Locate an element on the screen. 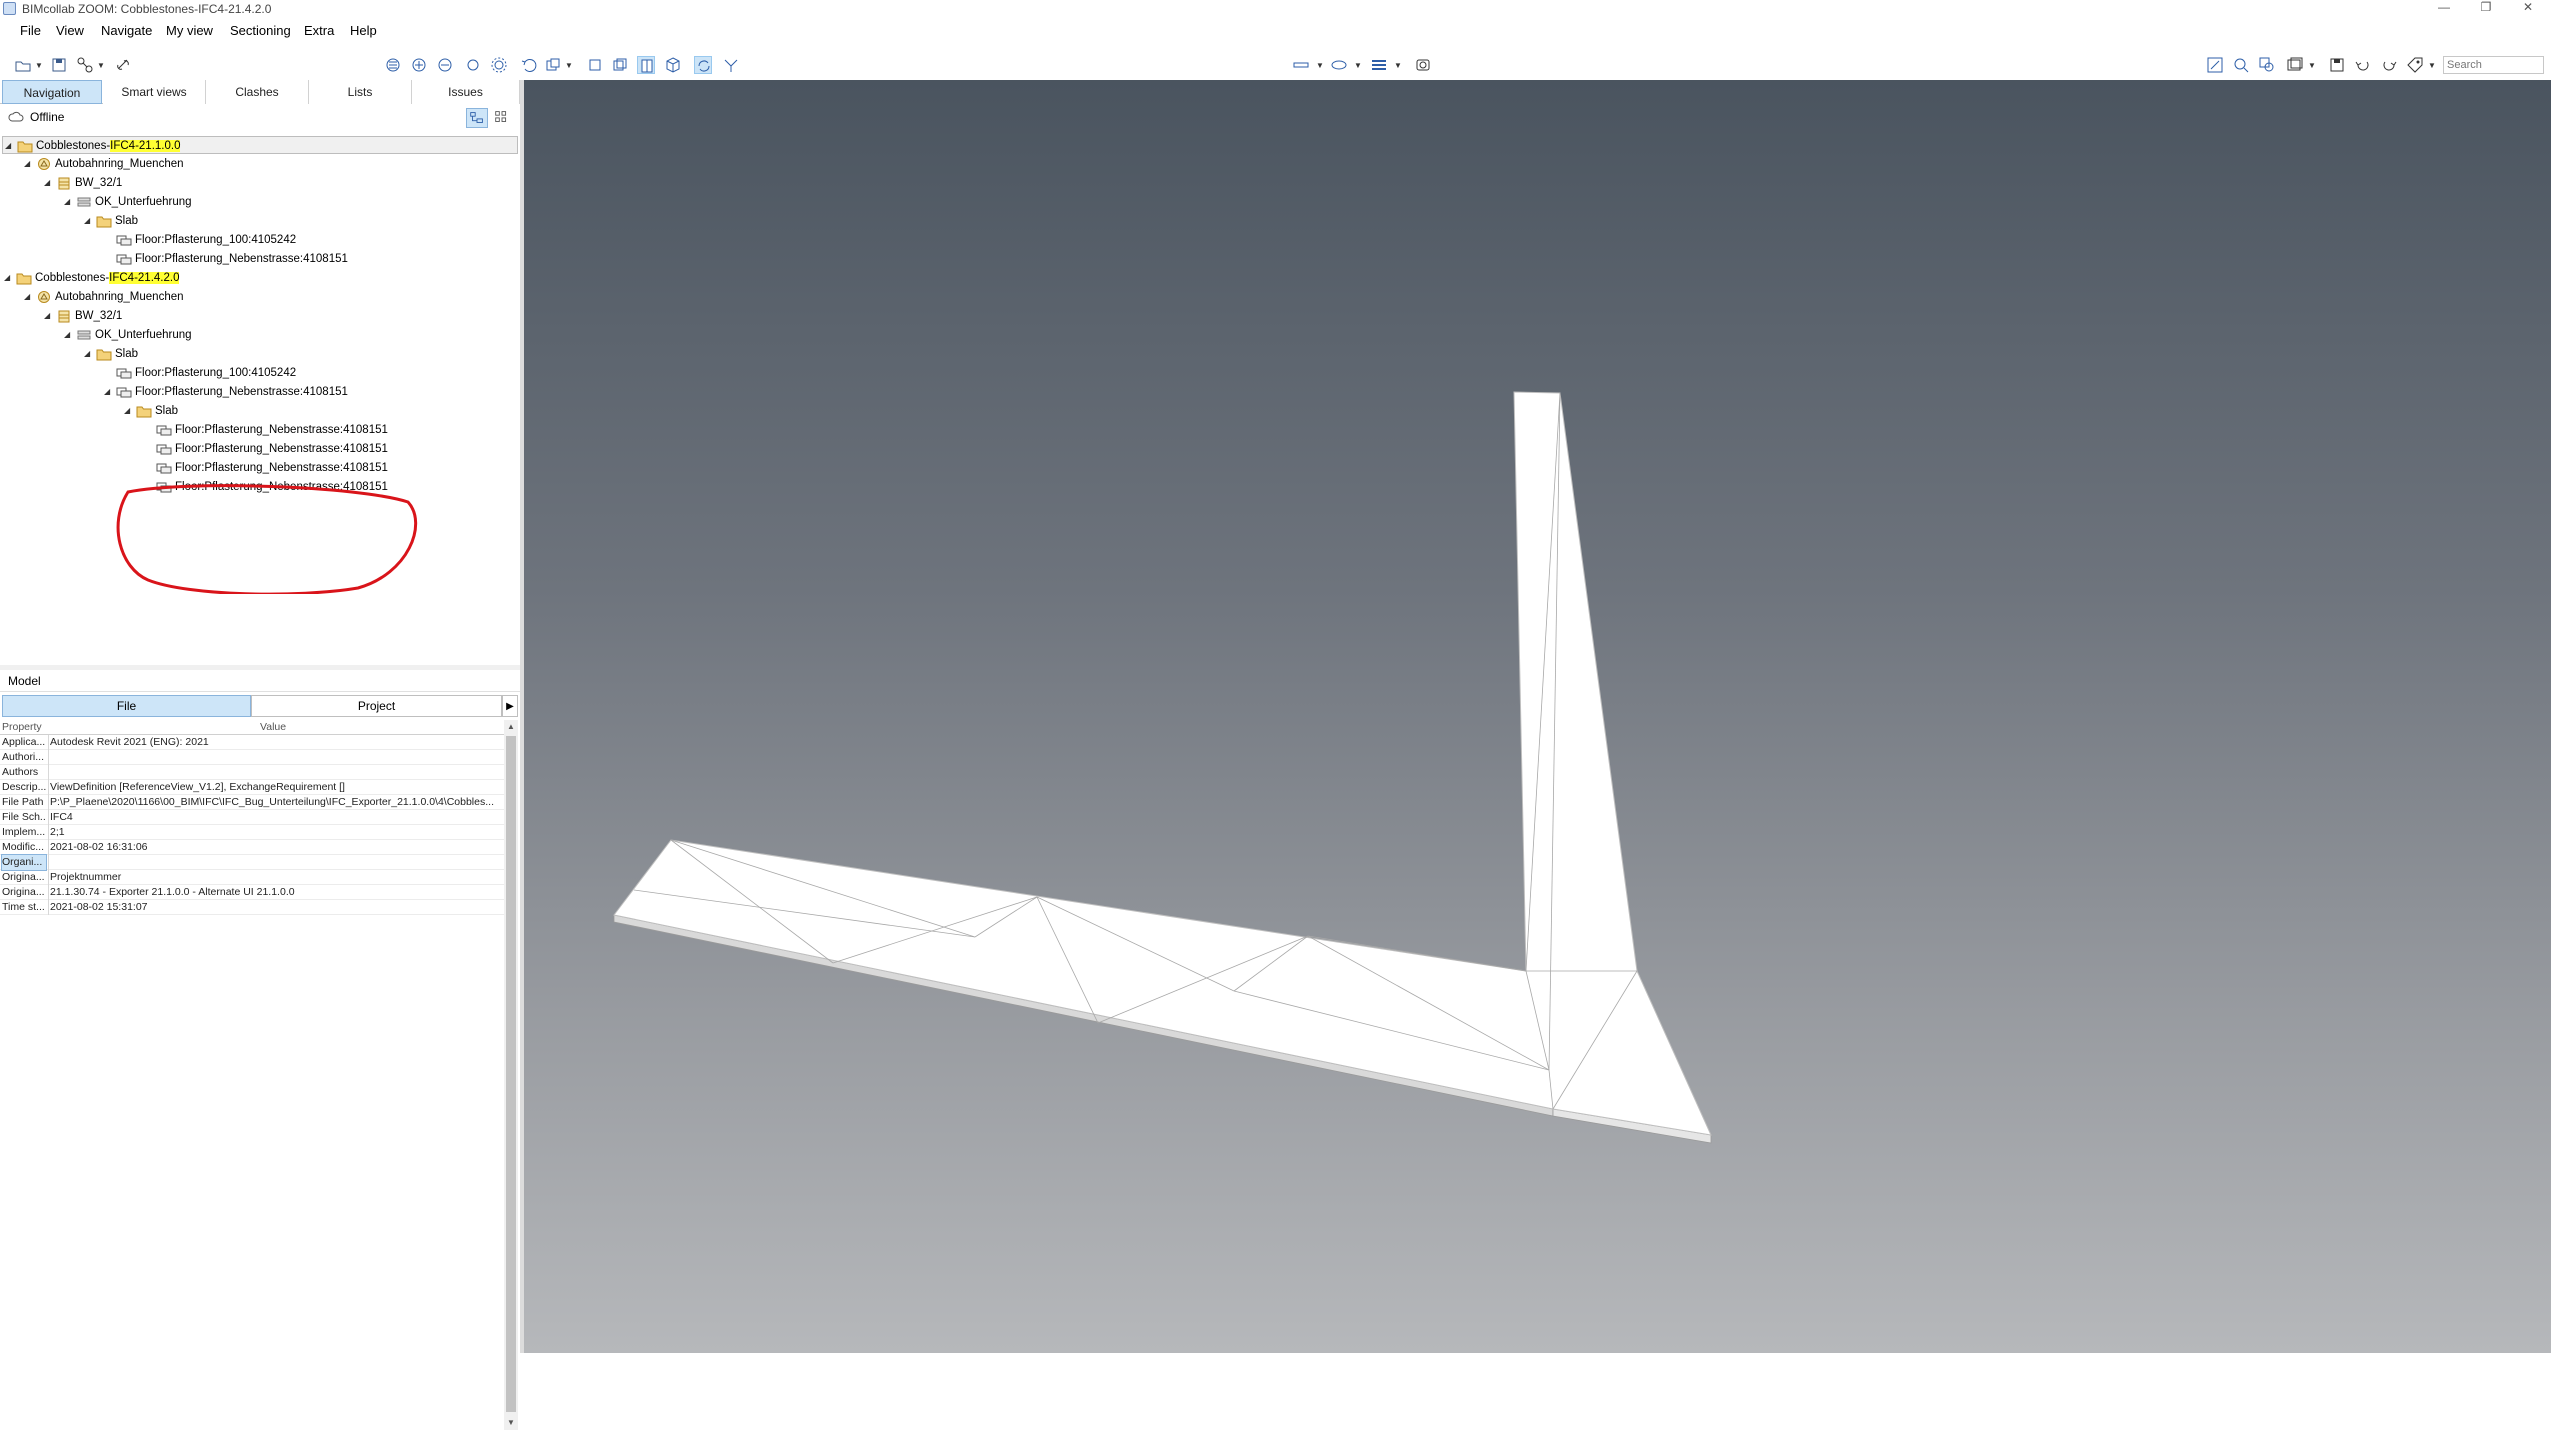  view-side-icon is located at coordinates (646, 65).